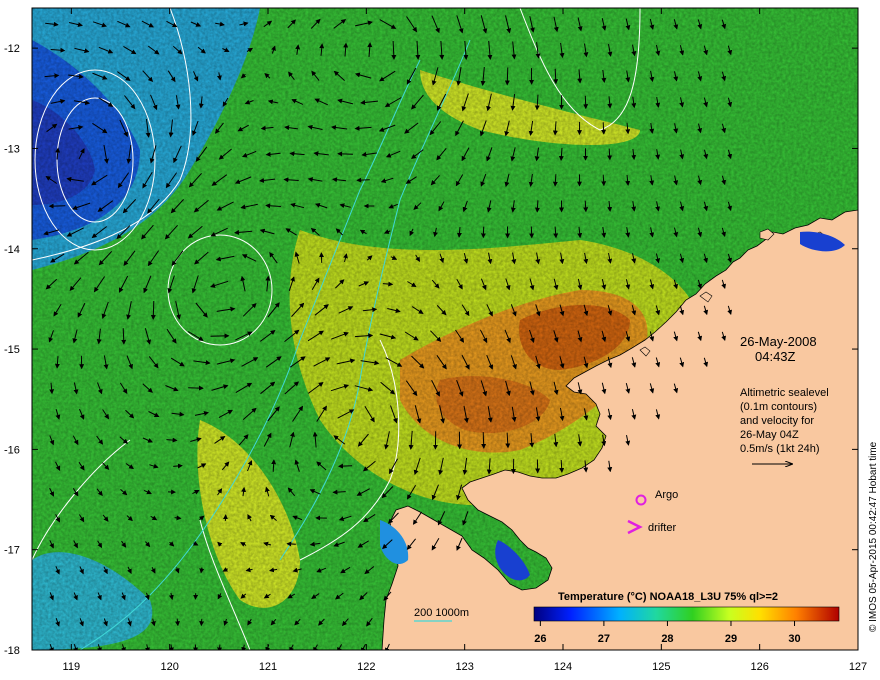  What do you see at coordinates (873, 536) in the screenshot?
I see `credit-text: © IMOS 05-Apr-2015 00:42:47 Hobart time` at bounding box center [873, 536].